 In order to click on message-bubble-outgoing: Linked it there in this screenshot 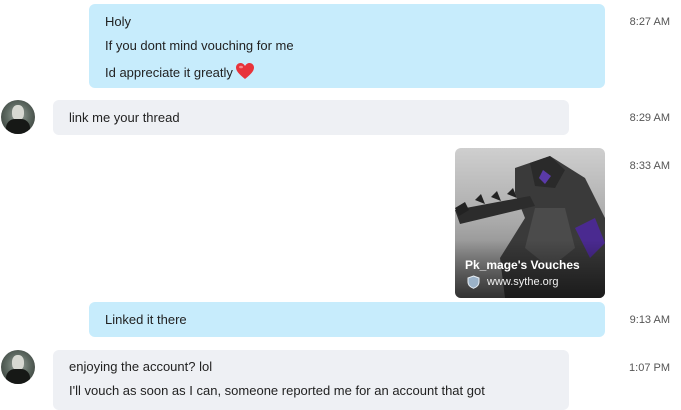, I will do `click(347, 319)`.